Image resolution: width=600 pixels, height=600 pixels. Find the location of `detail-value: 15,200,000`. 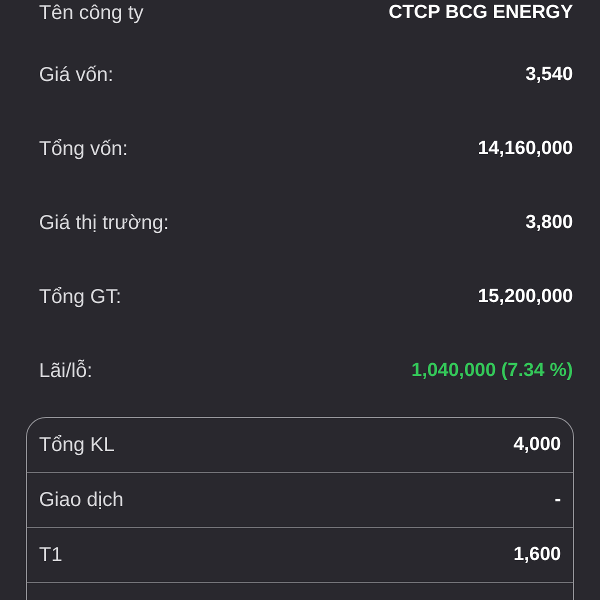

detail-value: 15,200,000 is located at coordinates (525, 297).